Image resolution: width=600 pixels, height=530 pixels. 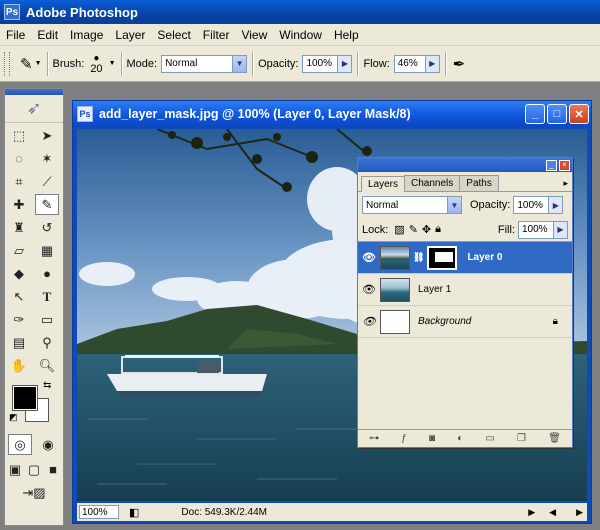 What do you see at coordinates (374, 438) in the screenshot?
I see `link-layers-icon: ⊶` at bounding box center [374, 438].